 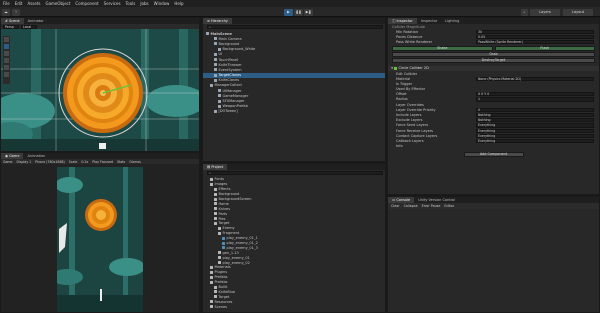 What do you see at coordinates (416, 109) in the screenshot?
I see `property-label: Layer Override Priority` at bounding box center [416, 109].